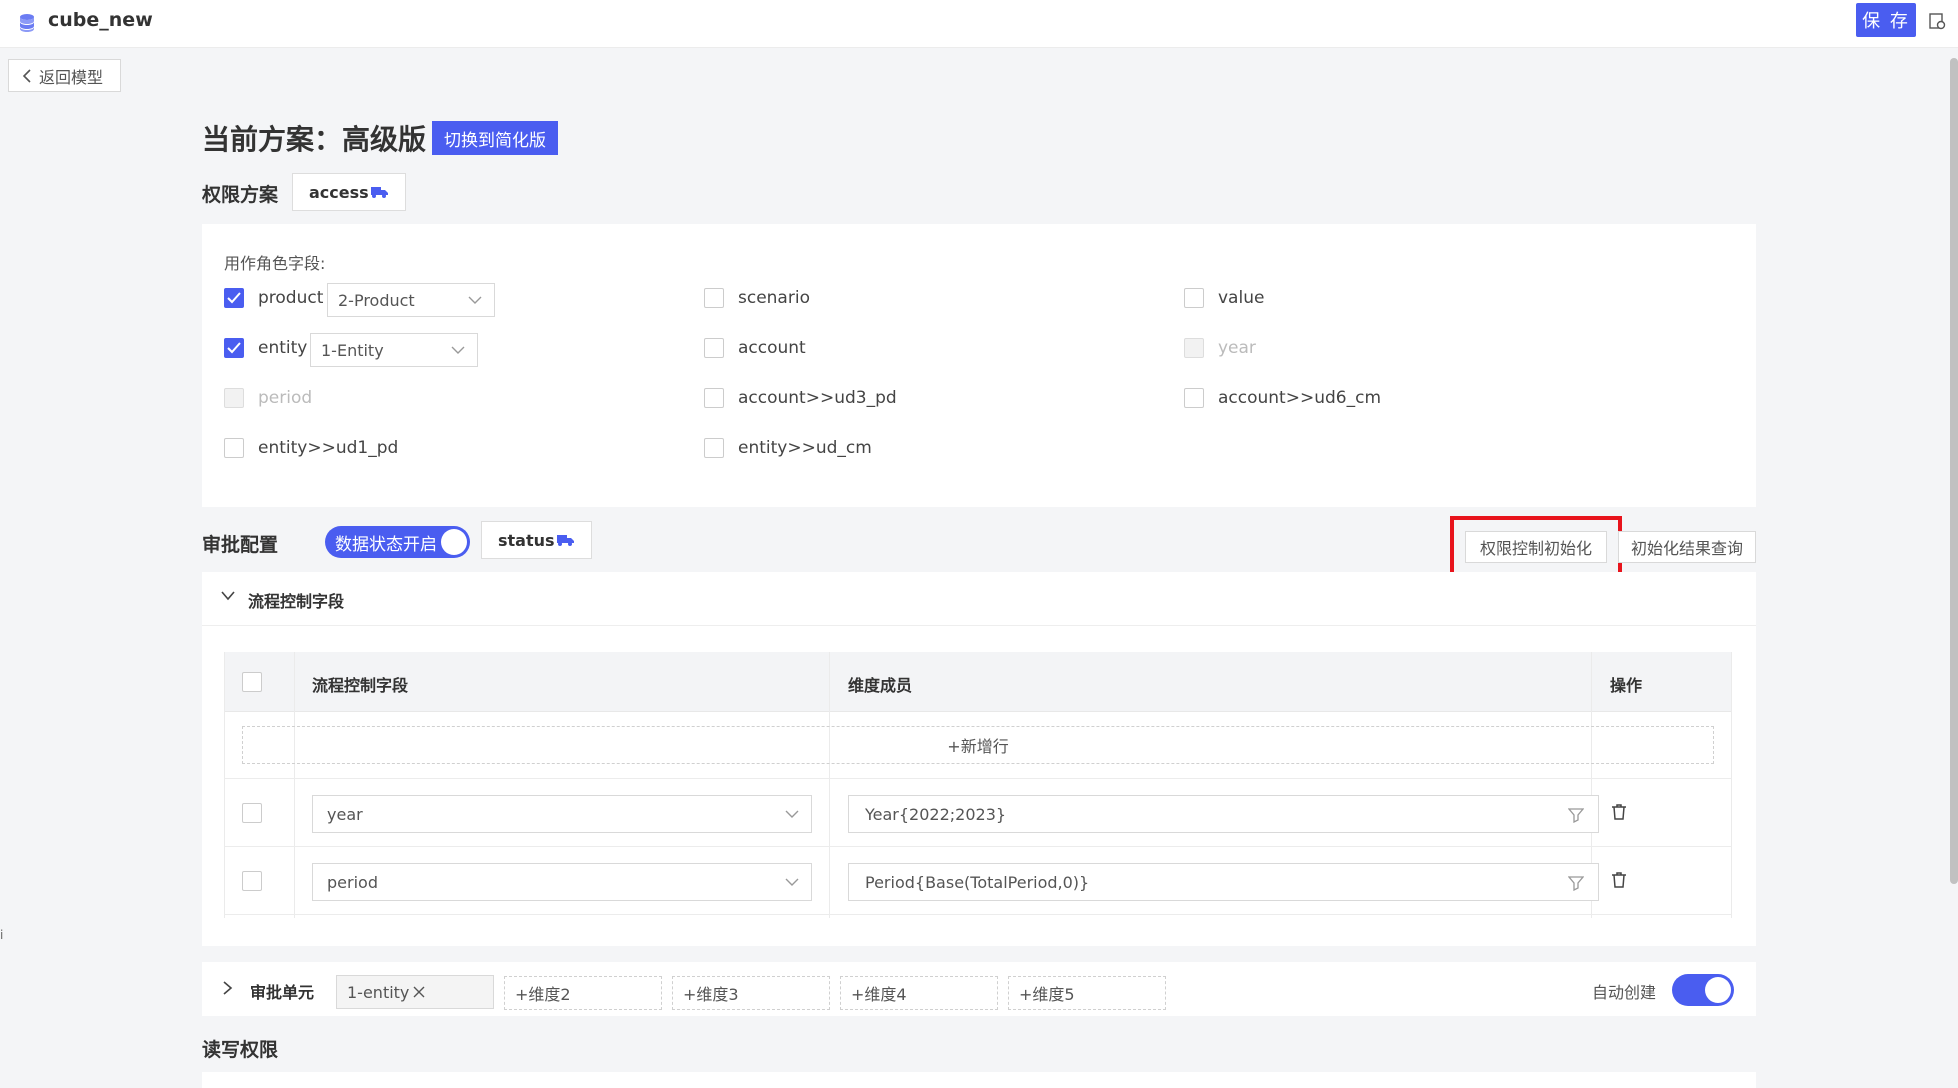 The height and width of the screenshot is (1088, 1958). I want to click on role-label-entity: entity, so click(283, 348).